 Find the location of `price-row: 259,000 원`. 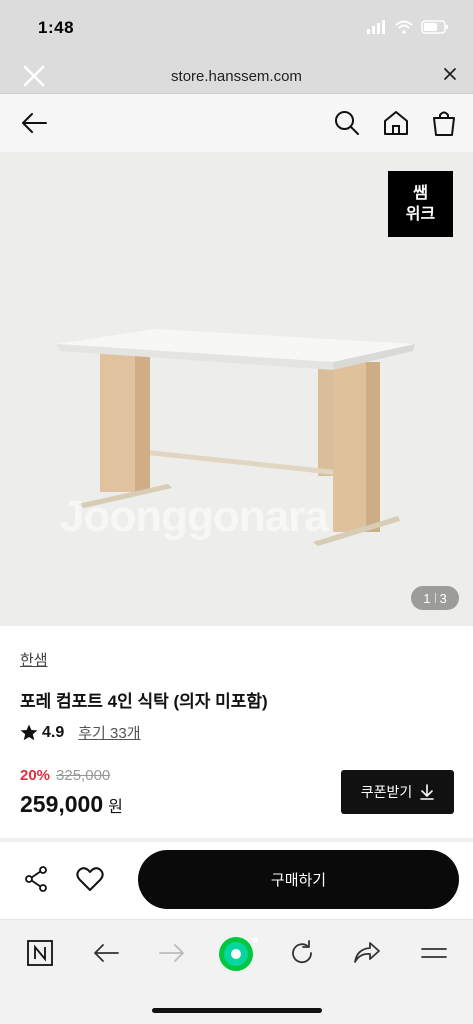

price-row: 259,000 원 is located at coordinates (71, 804).